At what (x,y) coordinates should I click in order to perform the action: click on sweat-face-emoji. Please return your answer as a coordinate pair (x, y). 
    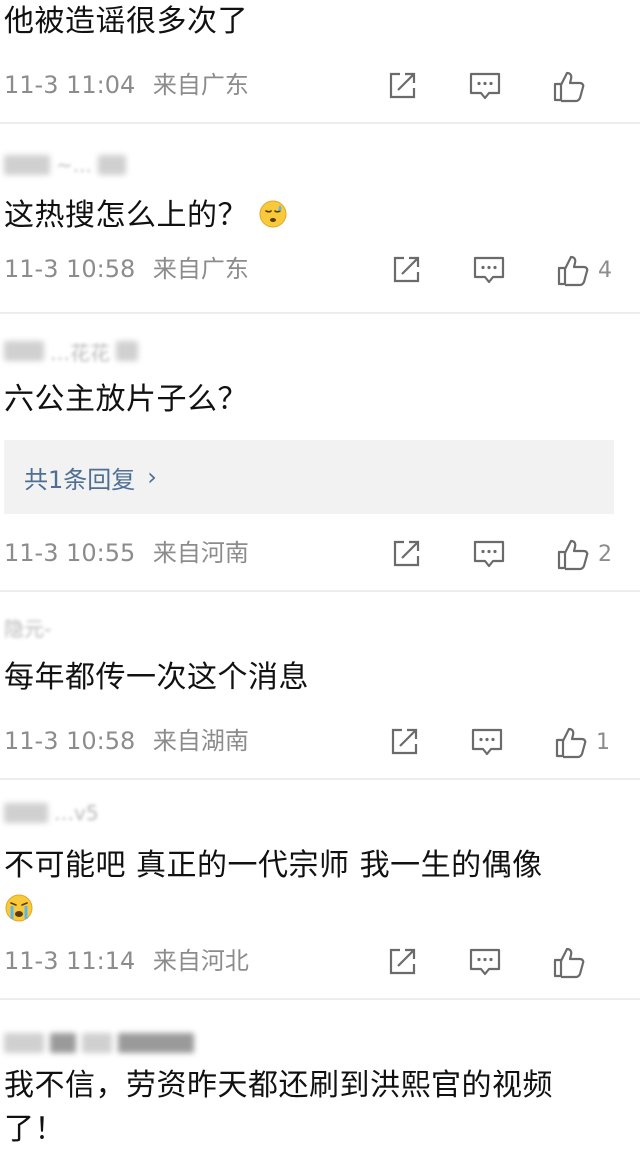
    Looking at the image, I should click on (273, 214).